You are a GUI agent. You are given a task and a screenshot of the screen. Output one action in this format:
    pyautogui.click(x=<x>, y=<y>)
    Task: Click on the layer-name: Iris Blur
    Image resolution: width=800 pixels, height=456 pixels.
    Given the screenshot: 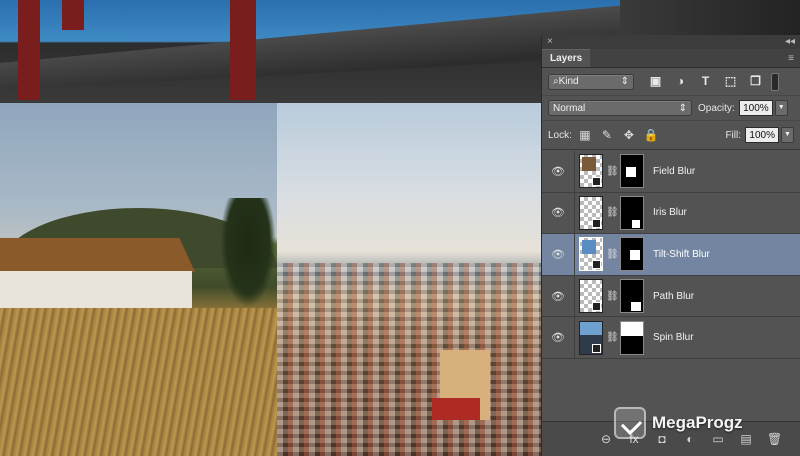 What is the action you would take?
    pyautogui.click(x=670, y=213)
    